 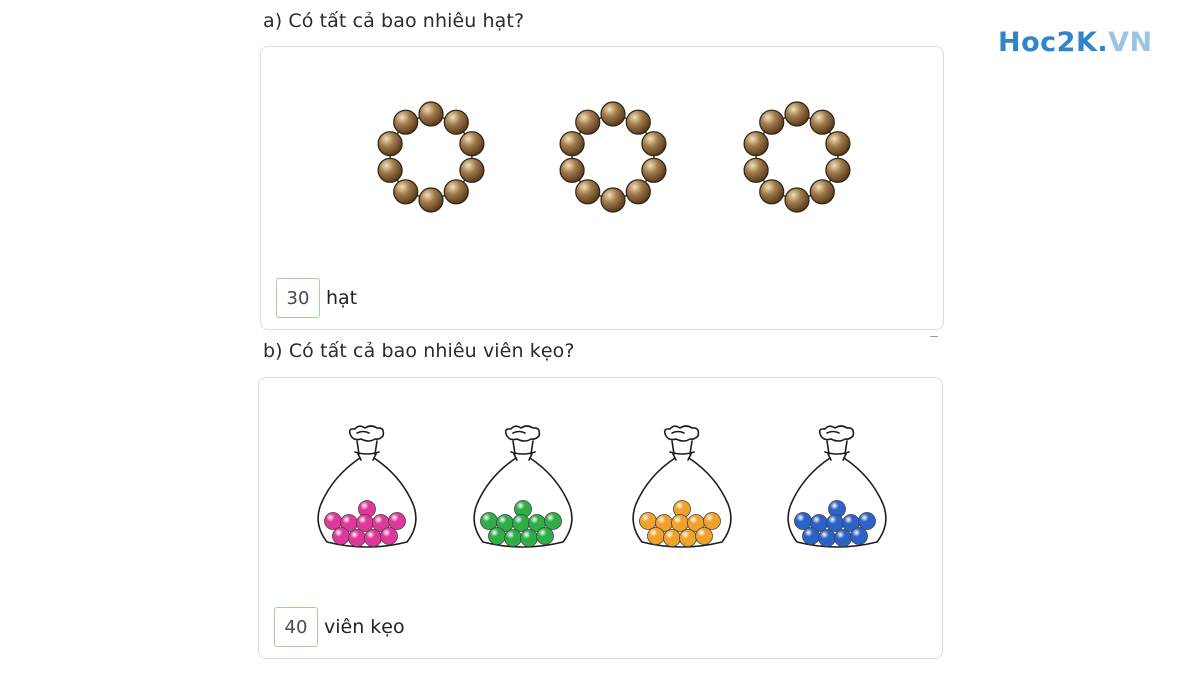 What do you see at coordinates (1053, 42) in the screenshot?
I see `logo-main-text: Hoc2K.` at bounding box center [1053, 42].